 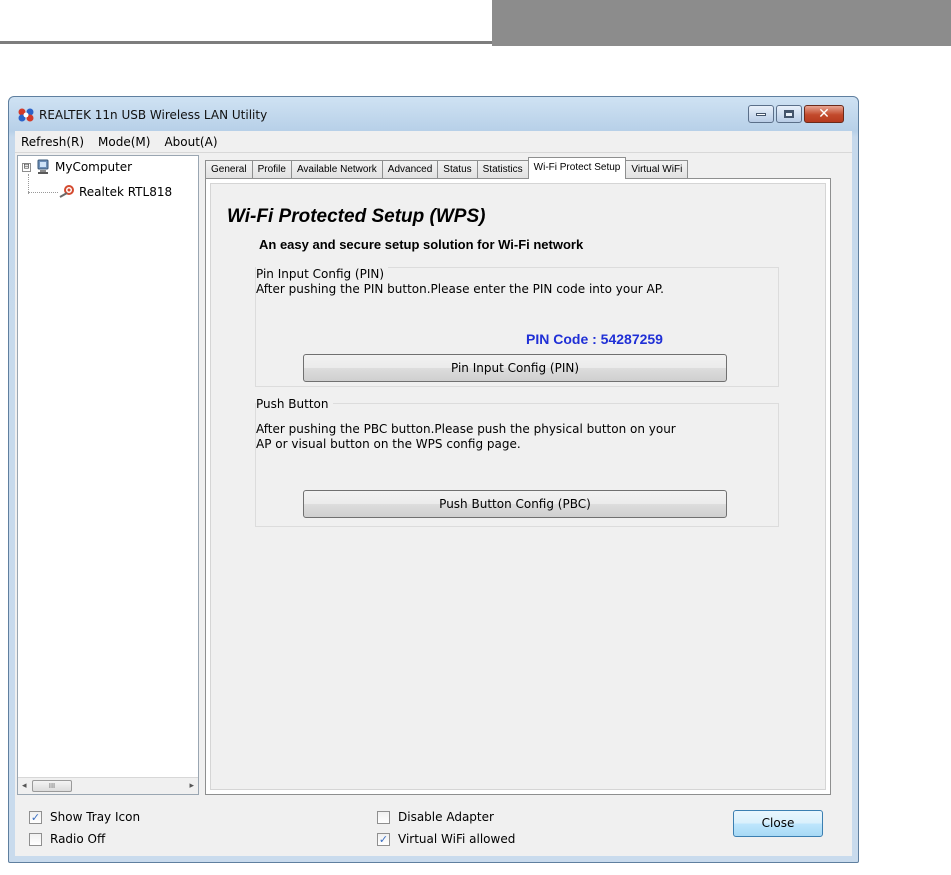 I want to click on minimize-button, so click(x=761, y=114).